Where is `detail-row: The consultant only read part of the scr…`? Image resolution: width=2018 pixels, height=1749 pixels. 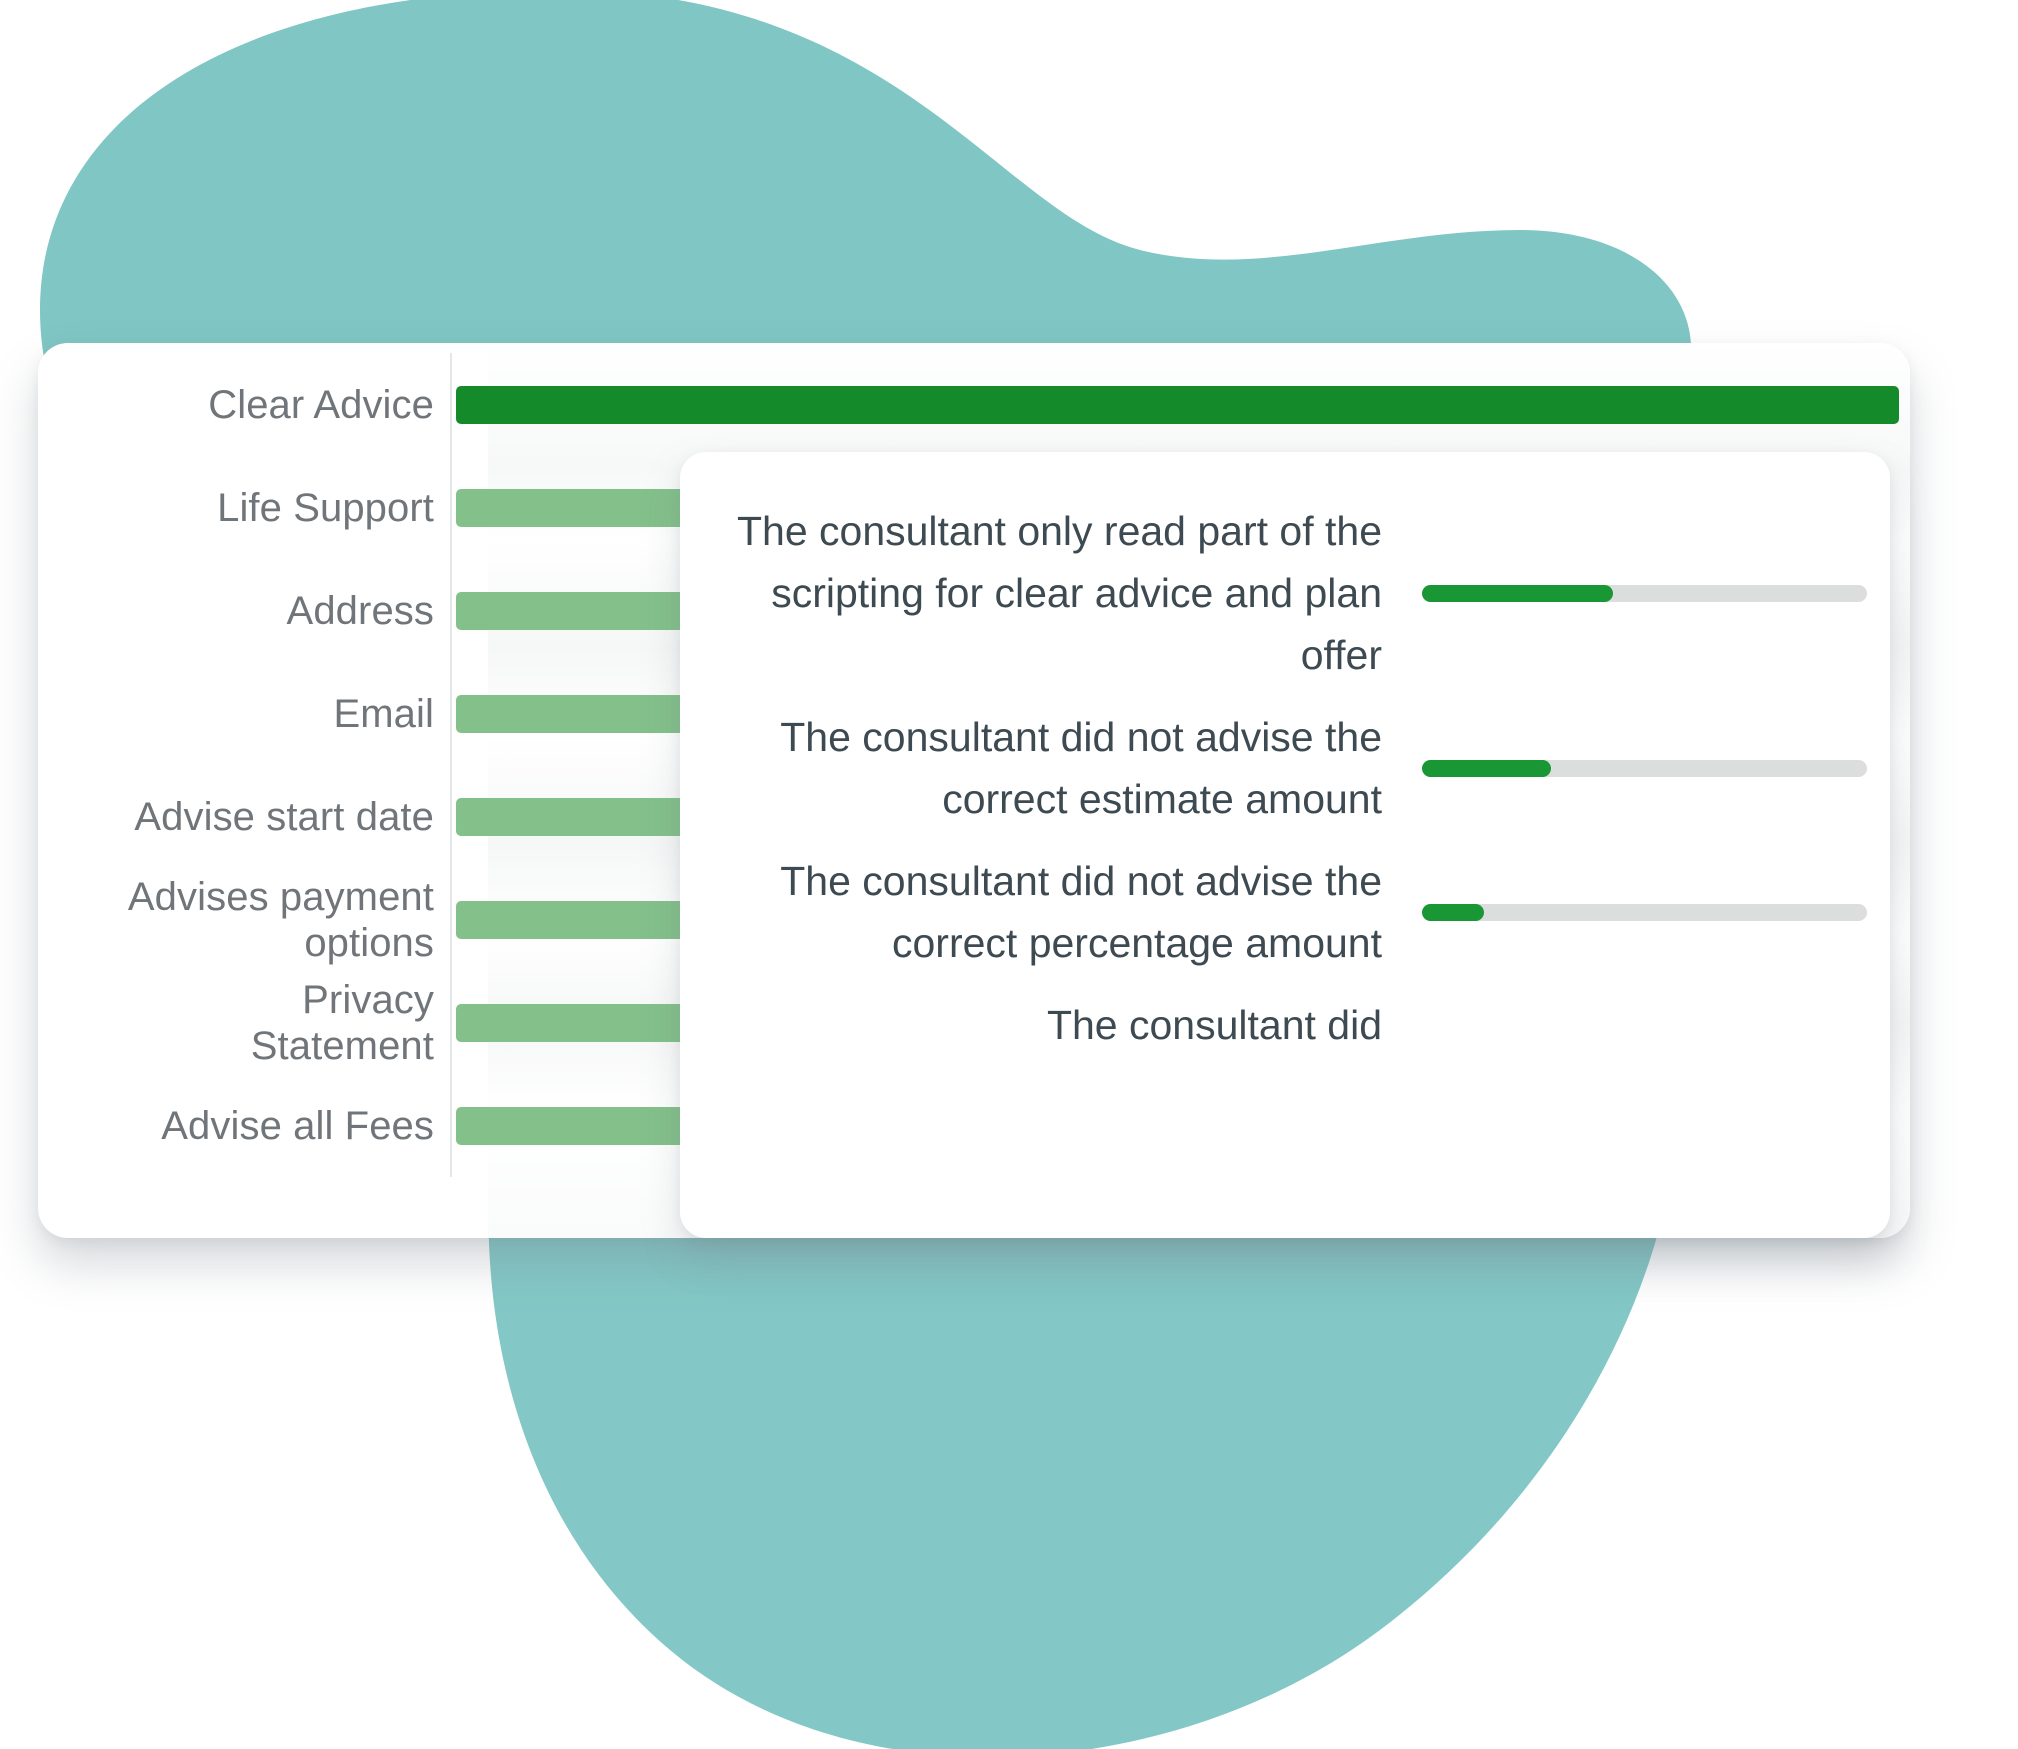 detail-row: The consultant only read part of the scr… is located at coordinates (1285, 593).